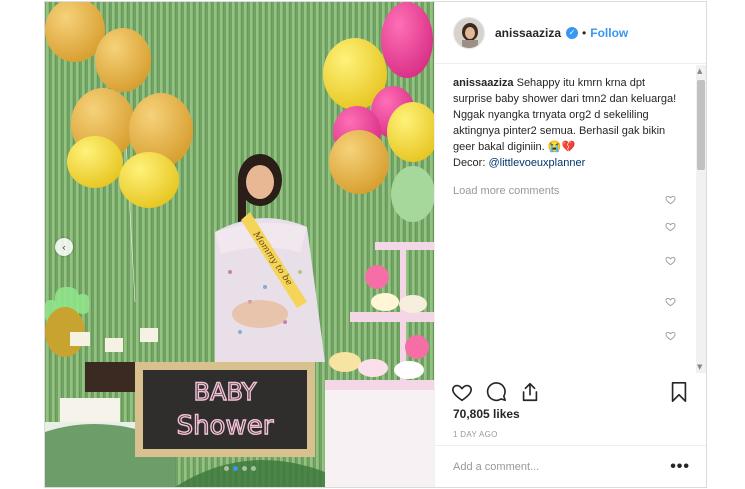 Image resolution: width=745 pixels, height=489 pixels. I want to click on post-header: anissaaziza ✓ • Follow, so click(570, 33).